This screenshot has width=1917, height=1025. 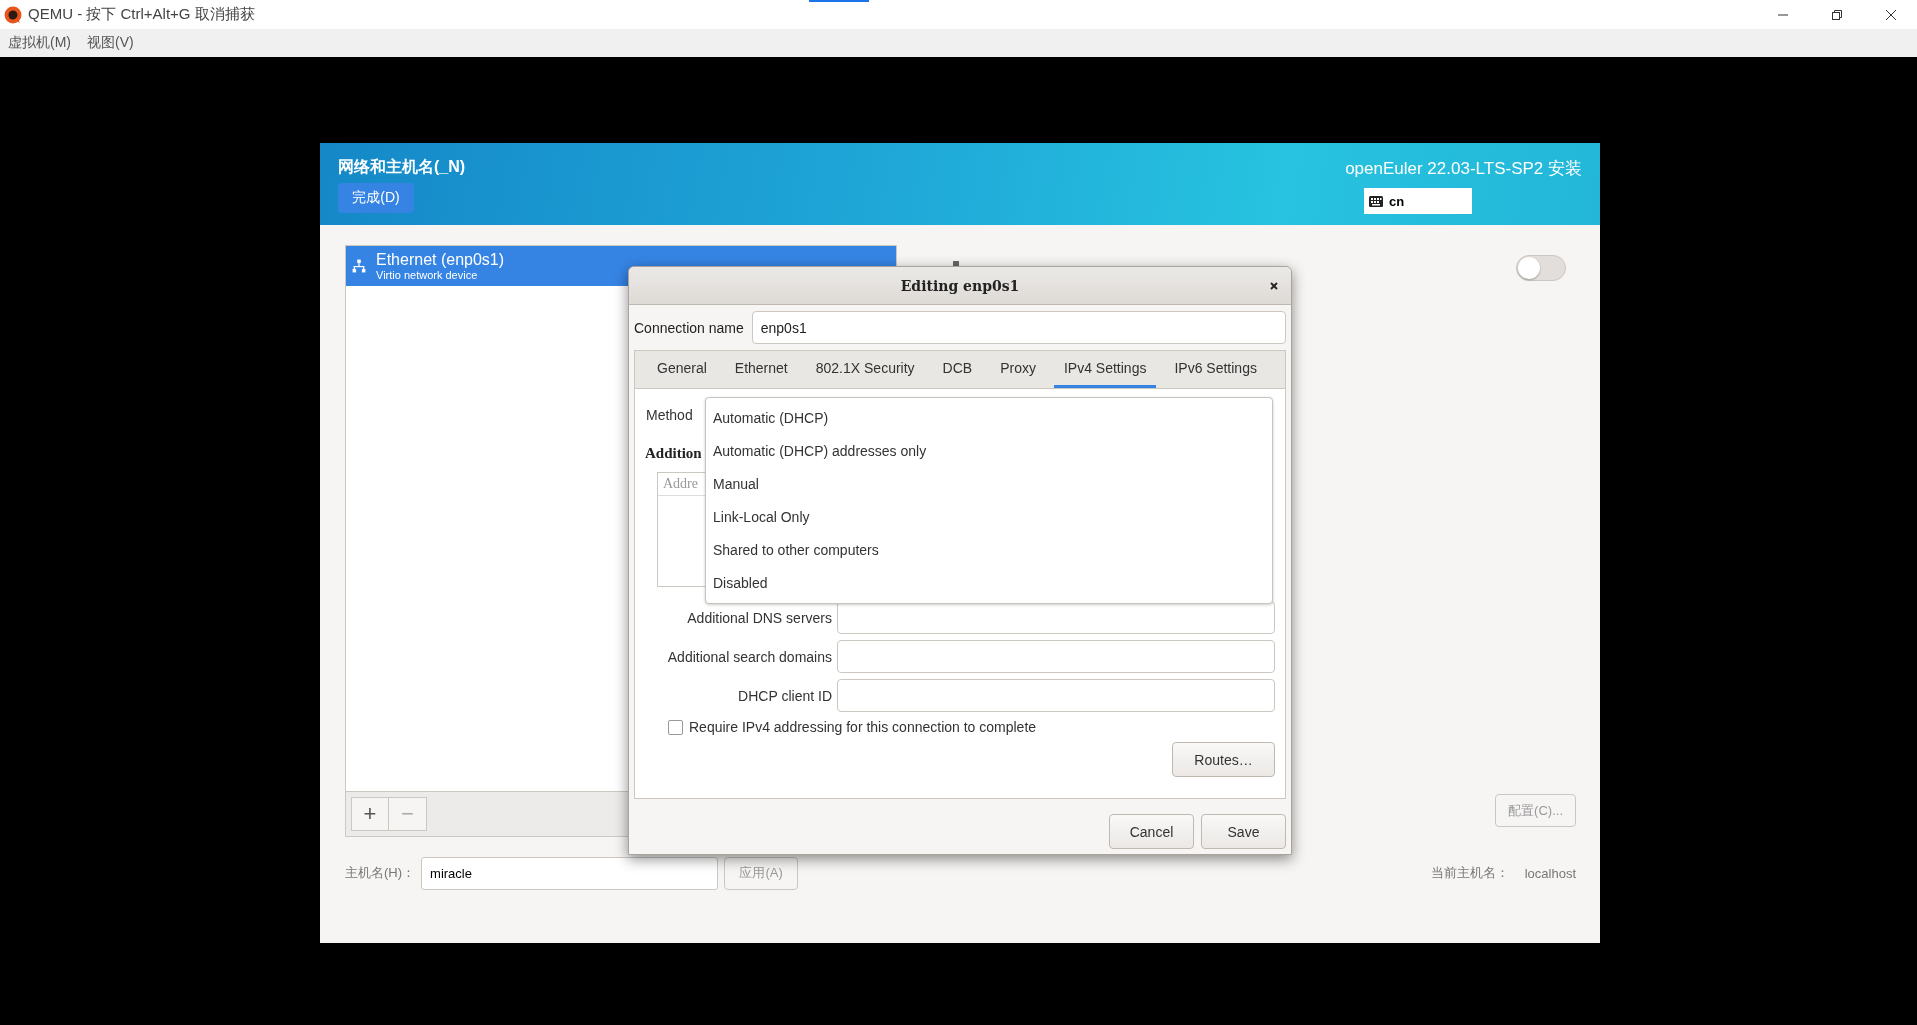 I want to click on dialog-button: Save, so click(x=1243, y=831).